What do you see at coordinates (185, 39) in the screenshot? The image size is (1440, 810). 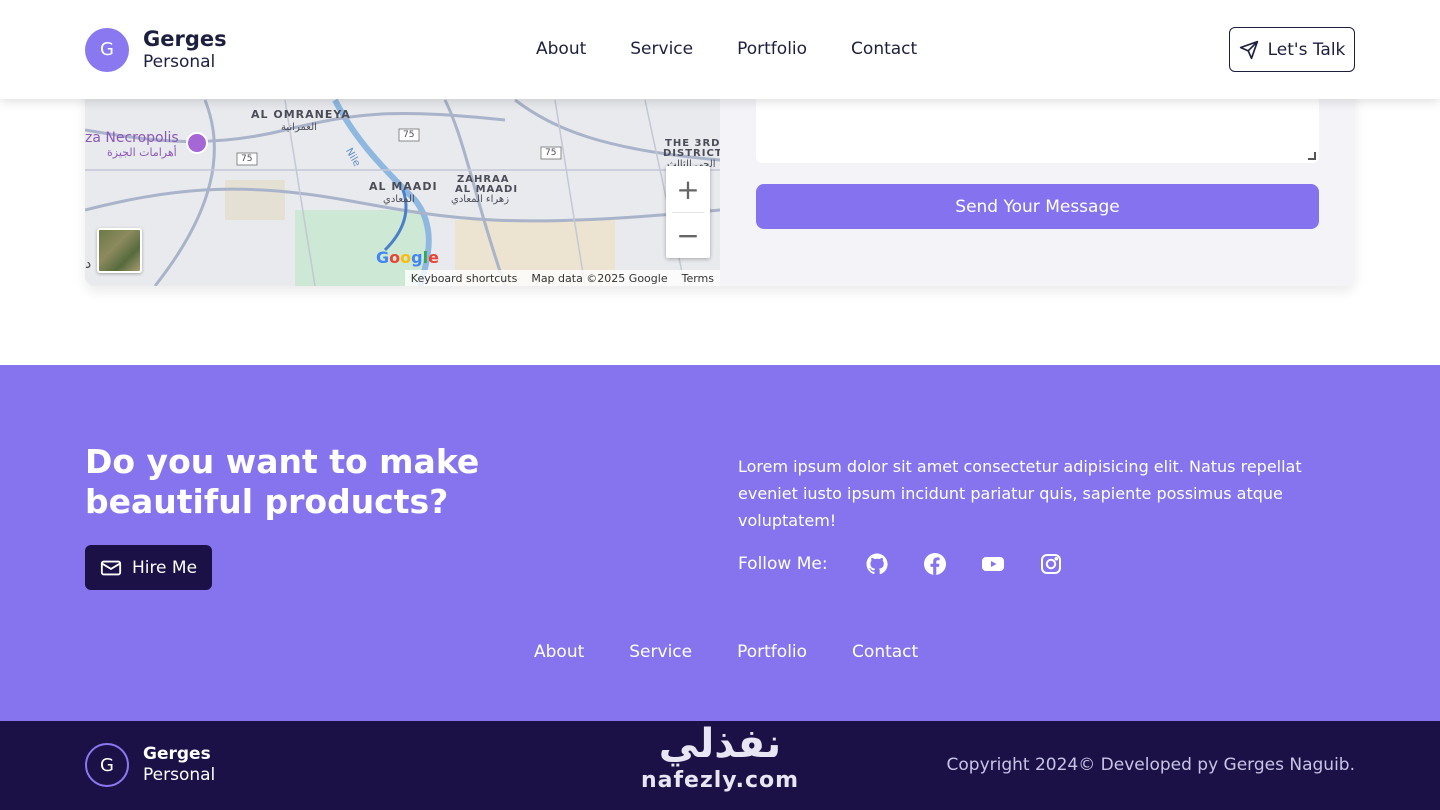 I see `brand-name: Gerges` at bounding box center [185, 39].